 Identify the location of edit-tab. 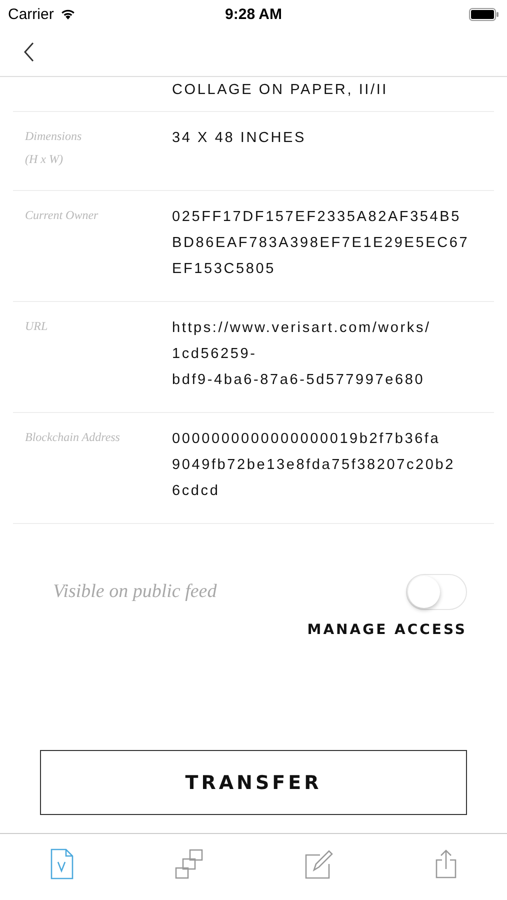
(319, 864).